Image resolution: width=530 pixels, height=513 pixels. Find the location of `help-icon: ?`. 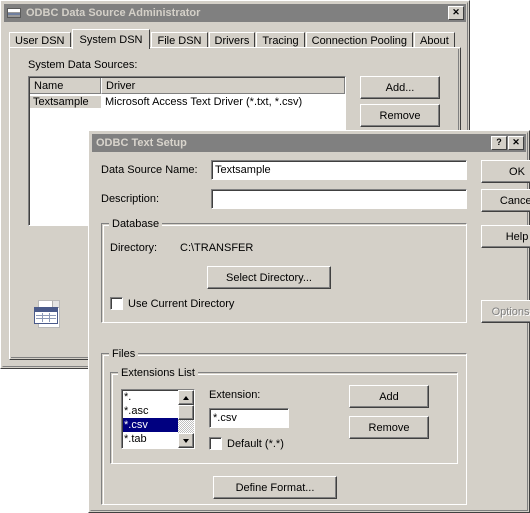

help-icon: ? is located at coordinates (499, 143).